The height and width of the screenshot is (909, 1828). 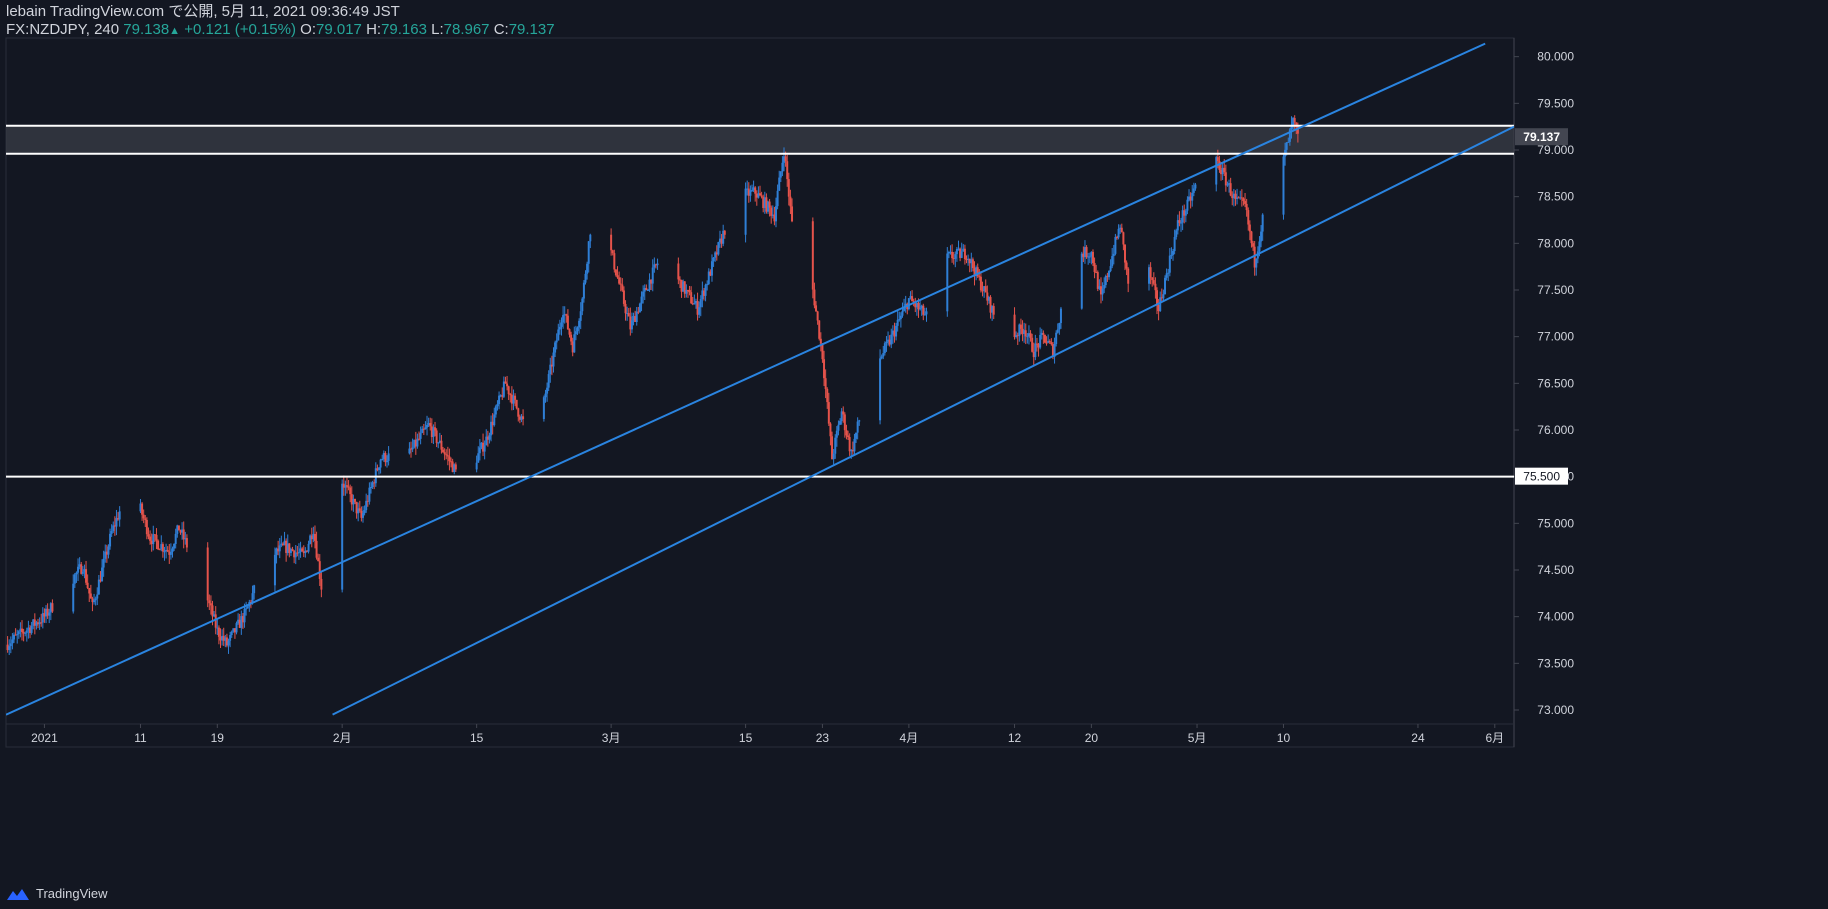 I want to click on time-tick-label: 20, so click(x=1092, y=738).